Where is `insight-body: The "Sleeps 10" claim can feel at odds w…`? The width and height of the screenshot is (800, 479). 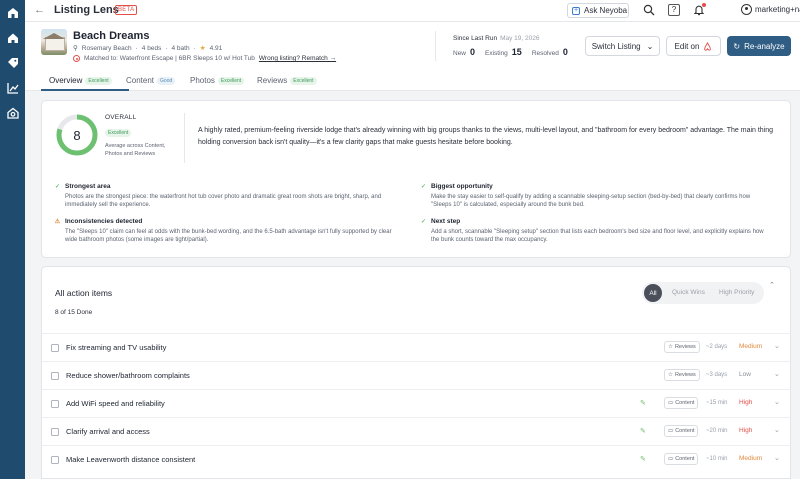 insight-body: The "Sleeps 10" claim can feel at odds w… is located at coordinates (228, 236).